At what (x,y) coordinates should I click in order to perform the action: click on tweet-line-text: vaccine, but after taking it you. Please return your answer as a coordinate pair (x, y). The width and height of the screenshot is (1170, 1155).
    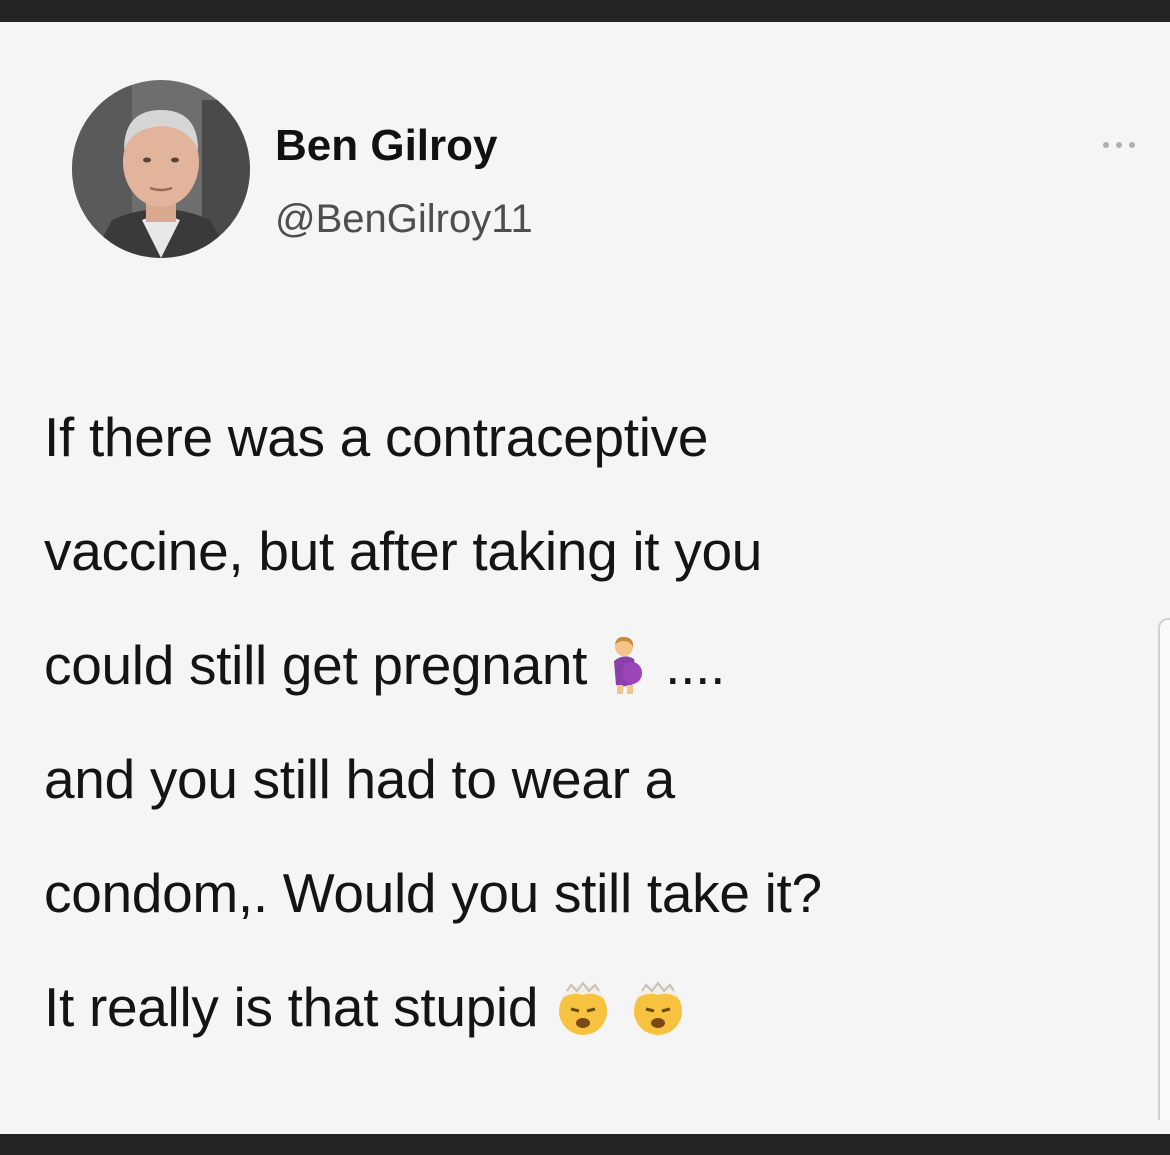
    Looking at the image, I should click on (403, 551).